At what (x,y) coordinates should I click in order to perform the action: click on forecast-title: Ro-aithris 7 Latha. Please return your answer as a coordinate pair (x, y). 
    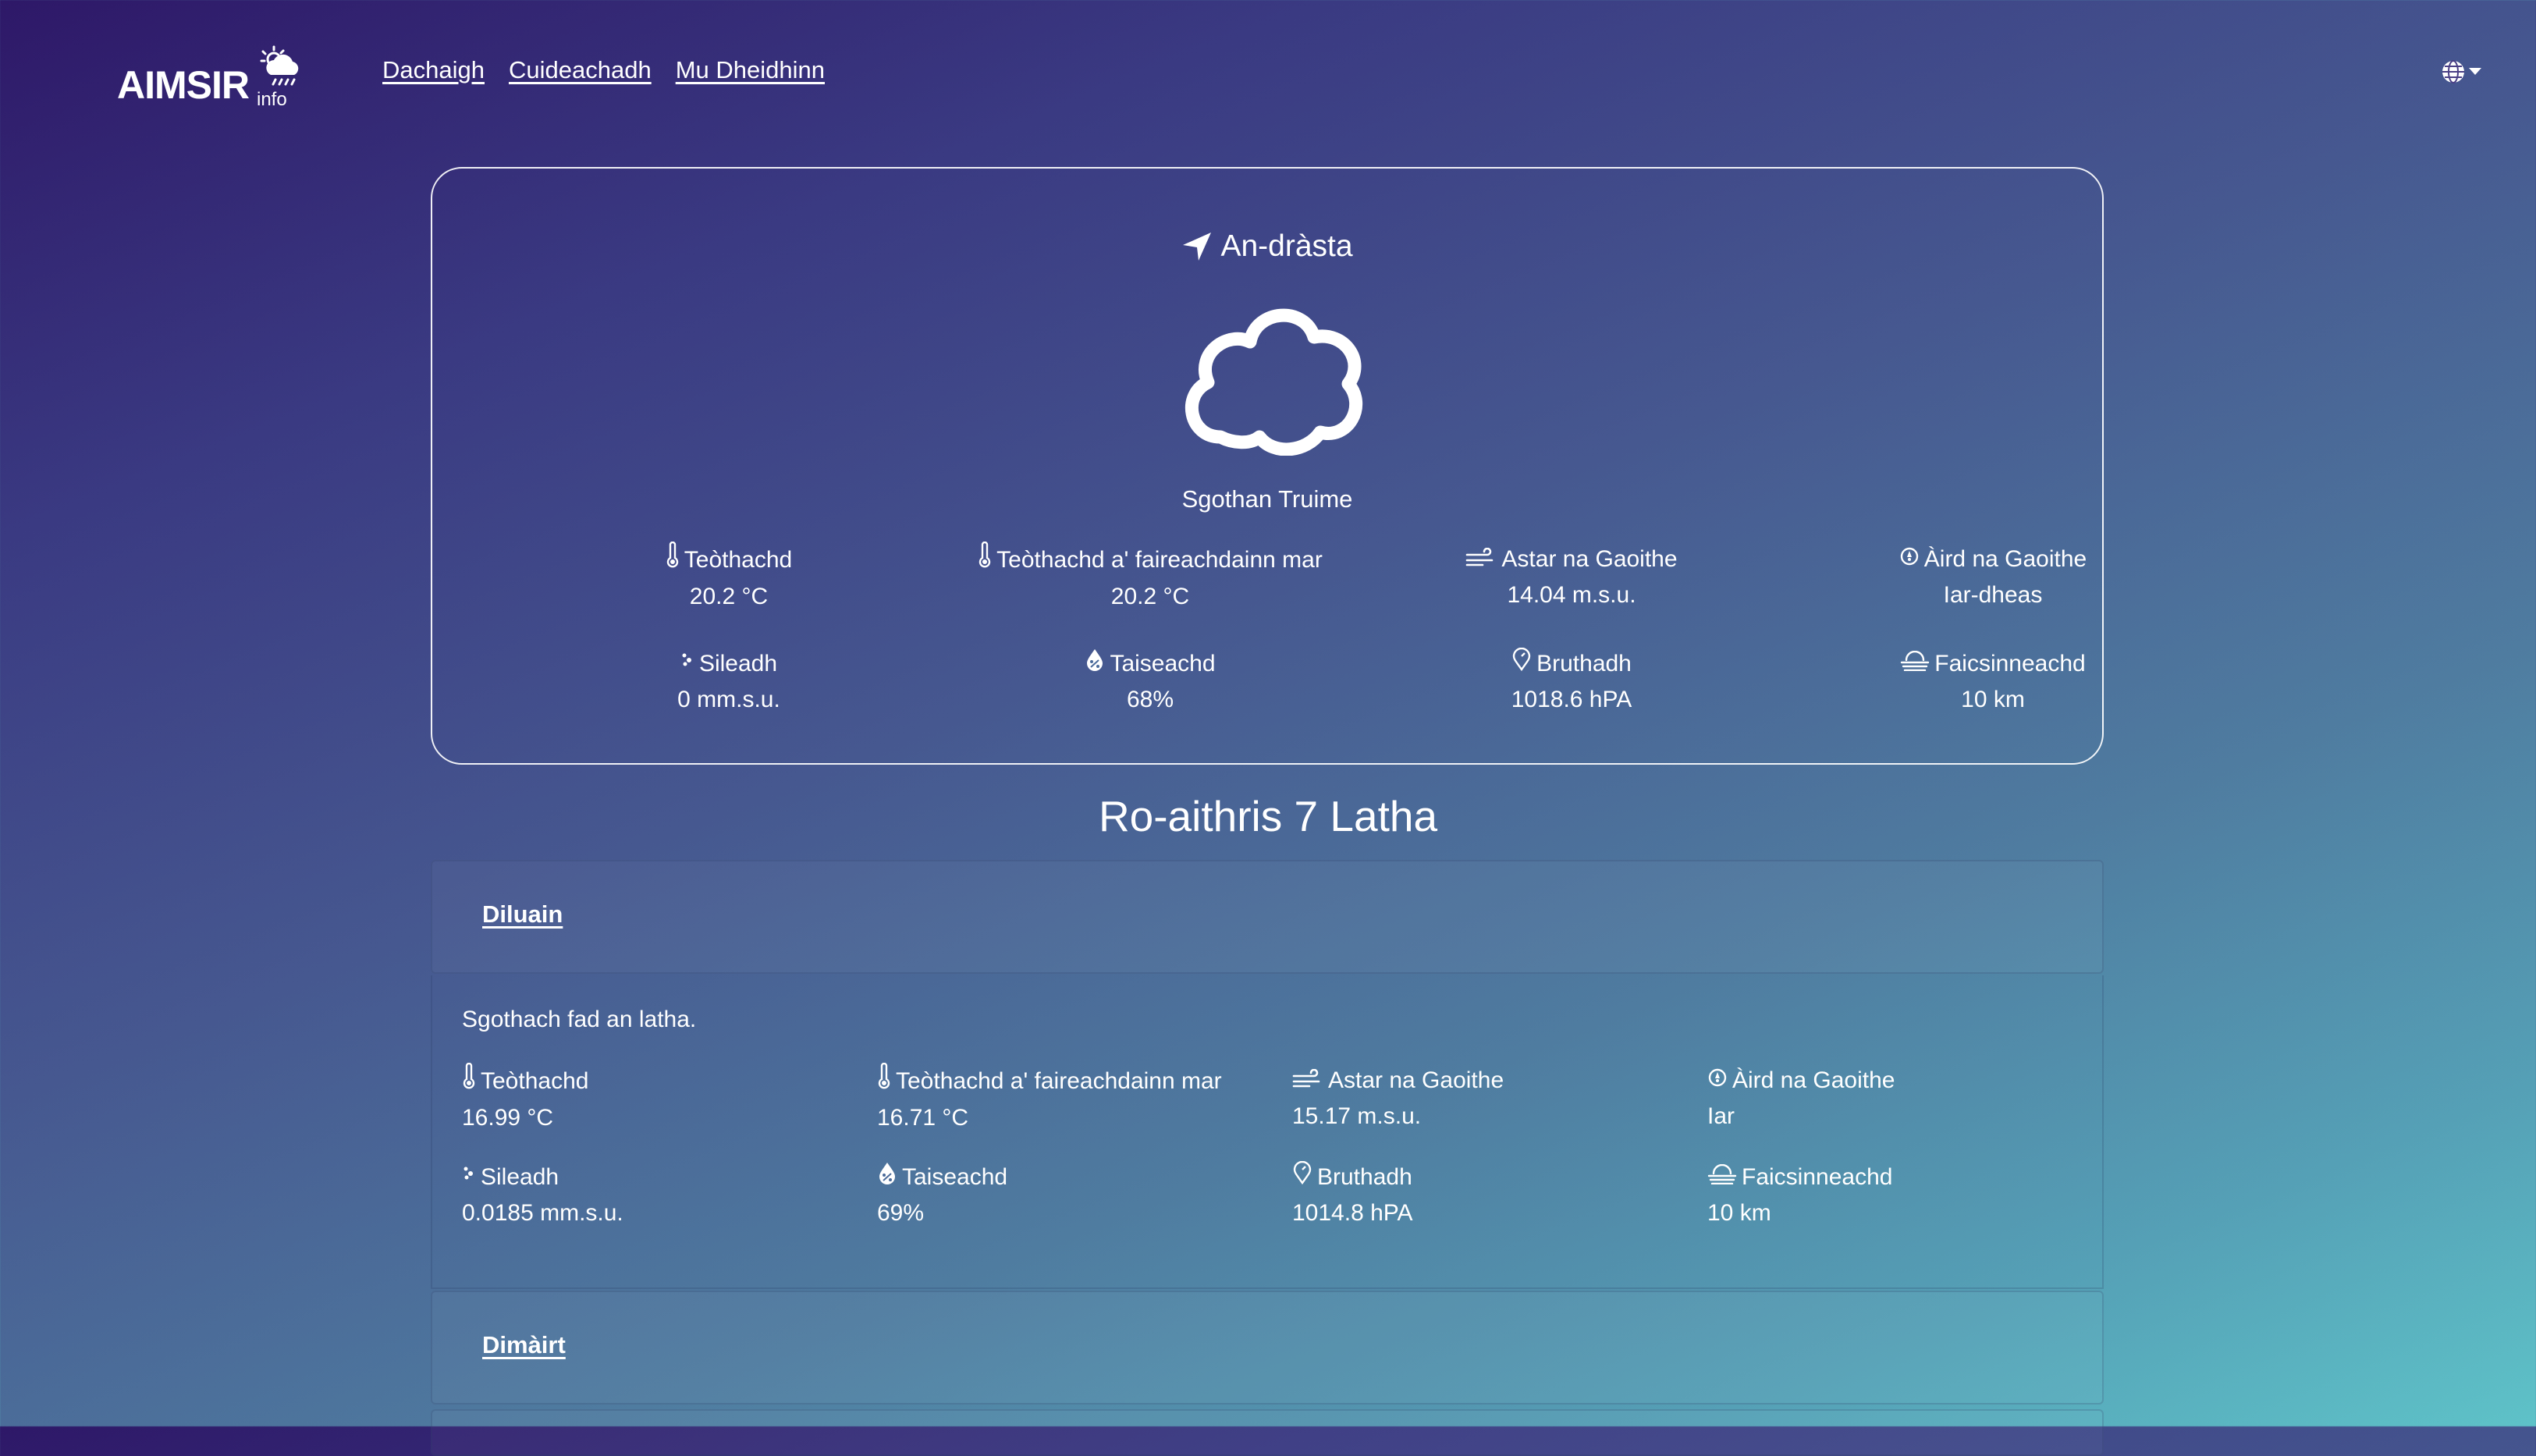
    Looking at the image, I should click on (1268, 816).